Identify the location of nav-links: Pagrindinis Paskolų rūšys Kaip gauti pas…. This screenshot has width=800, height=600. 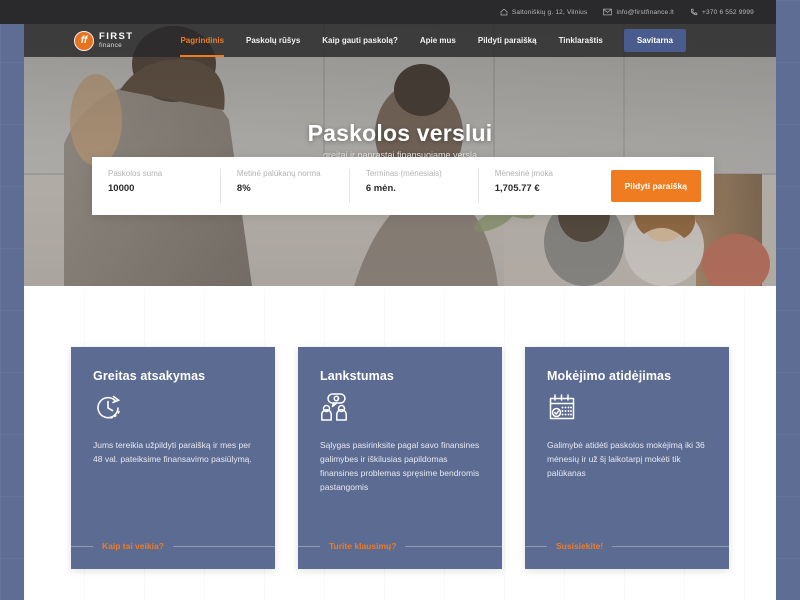
(427, 40).